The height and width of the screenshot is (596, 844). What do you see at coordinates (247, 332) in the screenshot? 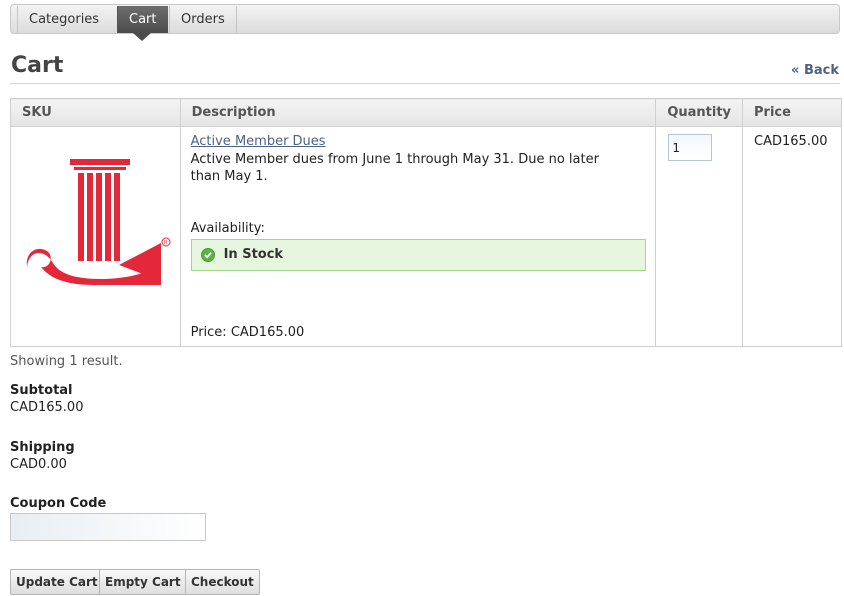
I see `product-price-line: Price: CAD165.00` at bounding box center [247, 332].